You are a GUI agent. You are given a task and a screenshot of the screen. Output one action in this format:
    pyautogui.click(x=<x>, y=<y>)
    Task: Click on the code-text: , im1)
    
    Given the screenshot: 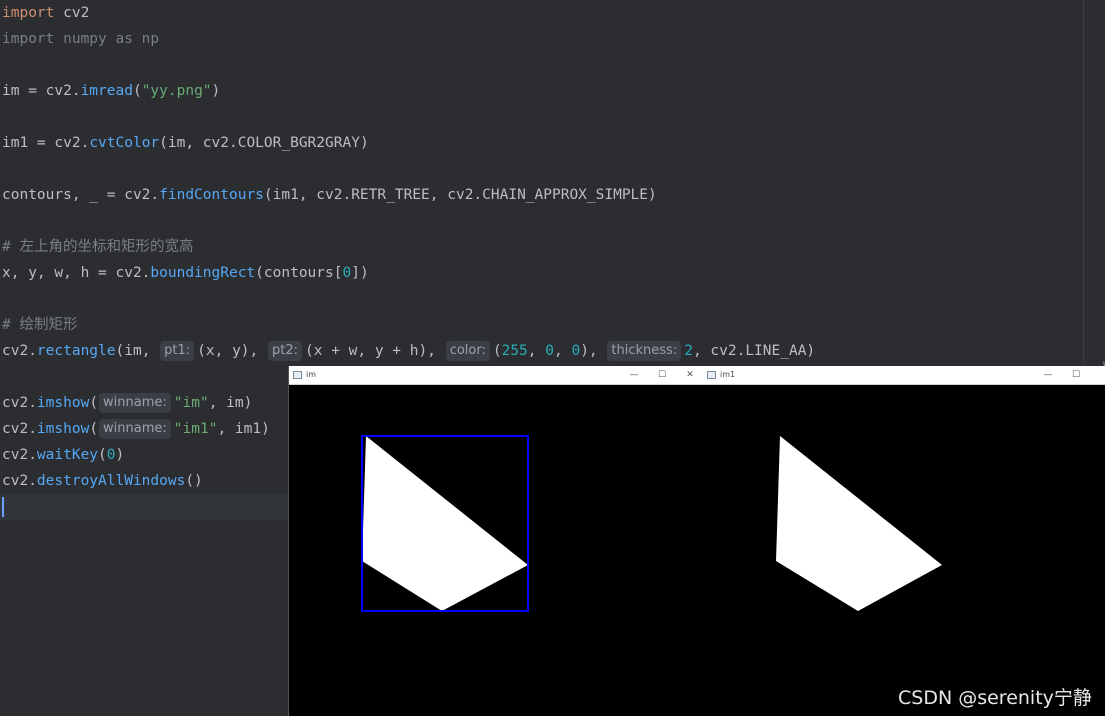 What is the action you would take?
    pyautogui.click(x=243, y=429)
    